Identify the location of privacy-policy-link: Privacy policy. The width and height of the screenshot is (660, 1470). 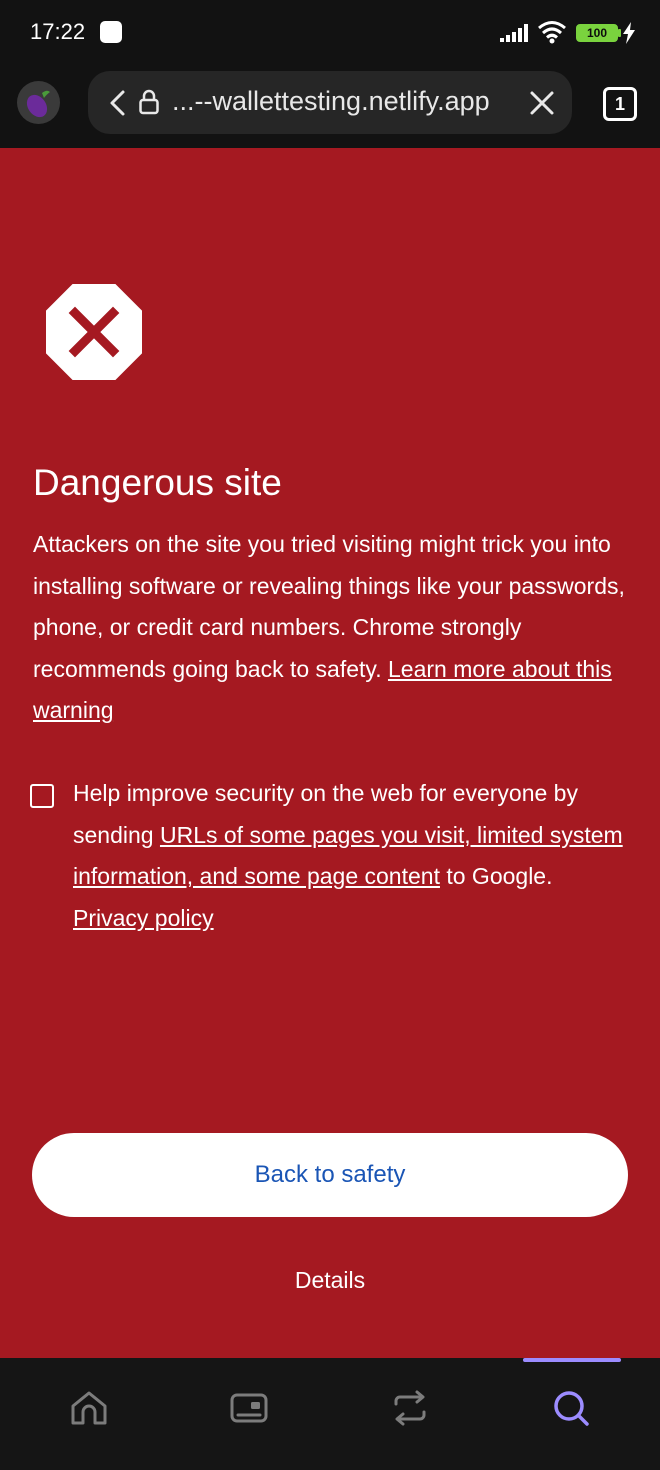
(143, 918).